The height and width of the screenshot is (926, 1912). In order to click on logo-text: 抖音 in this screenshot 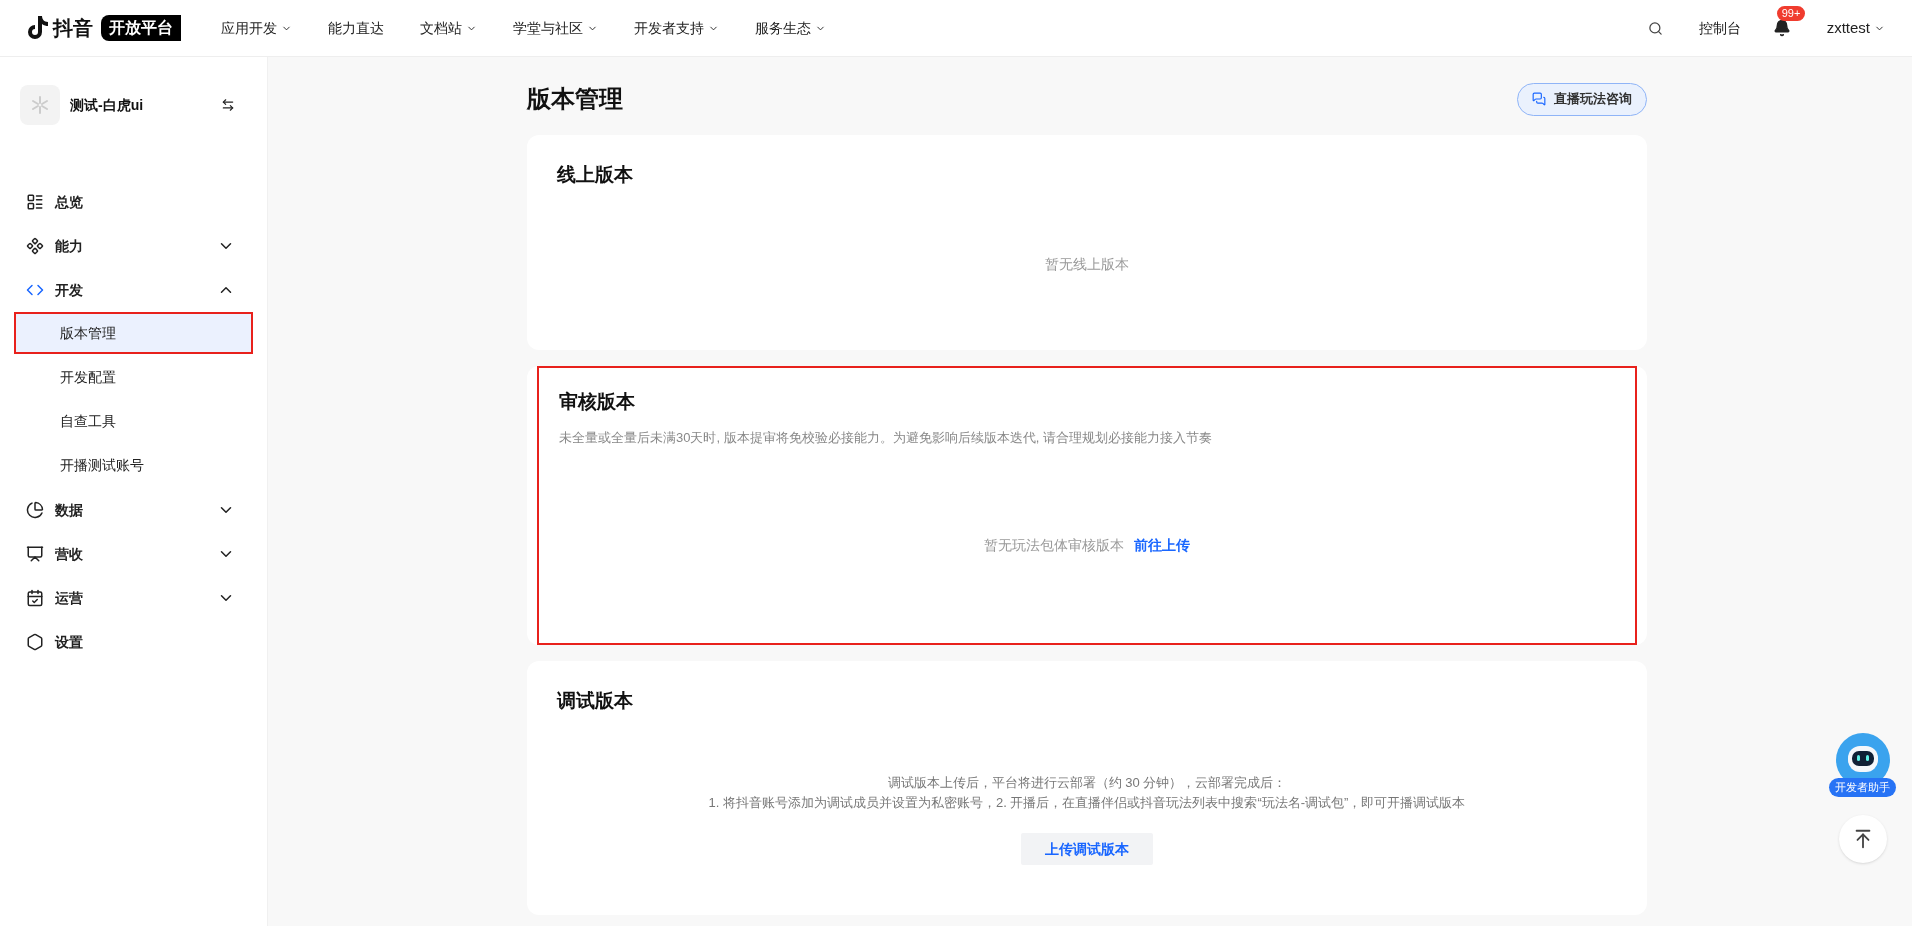, I will do `click(73, 28)`.